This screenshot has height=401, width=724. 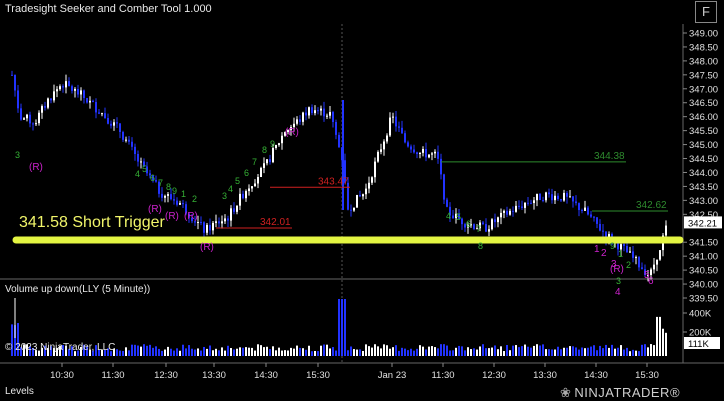 I want to click on setup-count: 8, so click(x=480, y=246).